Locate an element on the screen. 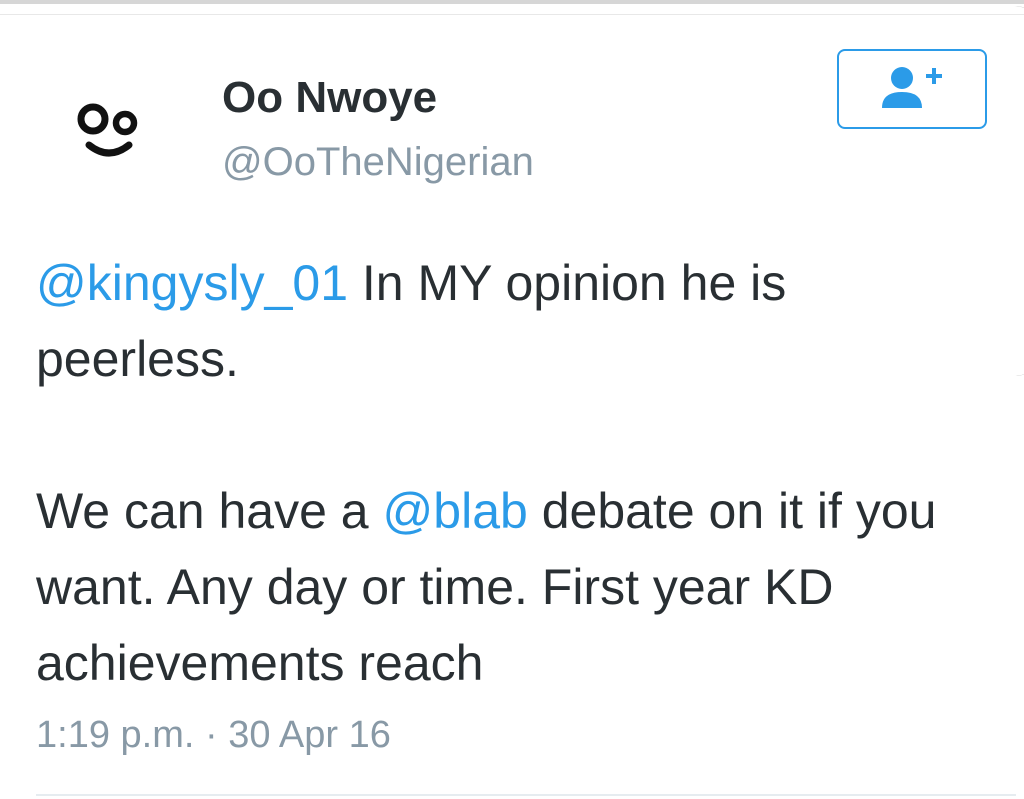 The image size is (1024, 799). tweet-text-segment: We can have a is located at coordinates (209, 511).